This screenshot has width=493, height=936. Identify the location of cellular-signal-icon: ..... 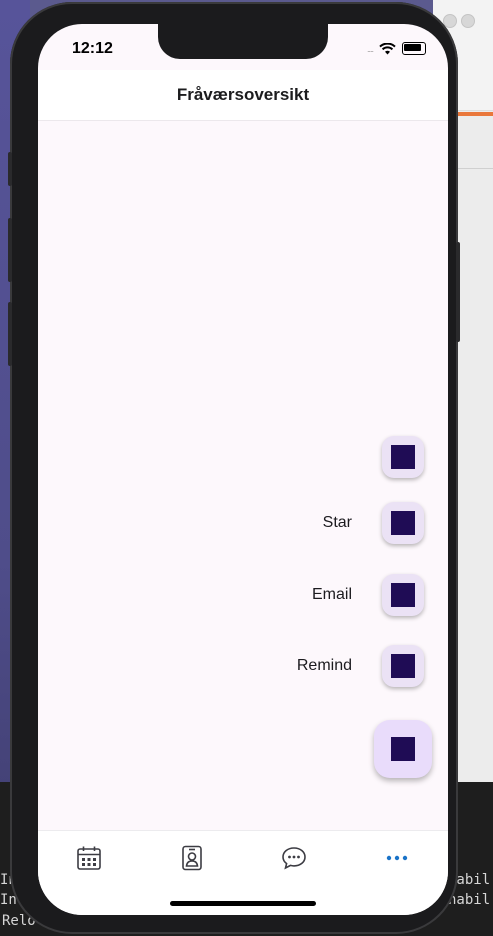
(370, 48).